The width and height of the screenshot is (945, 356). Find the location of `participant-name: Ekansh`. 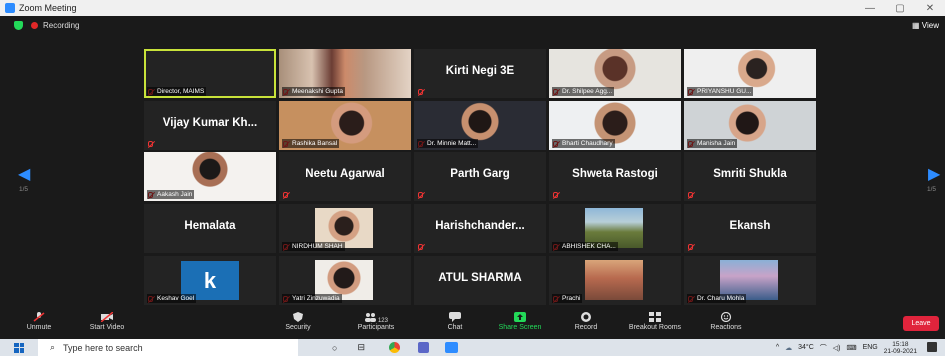

participant-name: Ekansh is located at coordinates (750, 226).